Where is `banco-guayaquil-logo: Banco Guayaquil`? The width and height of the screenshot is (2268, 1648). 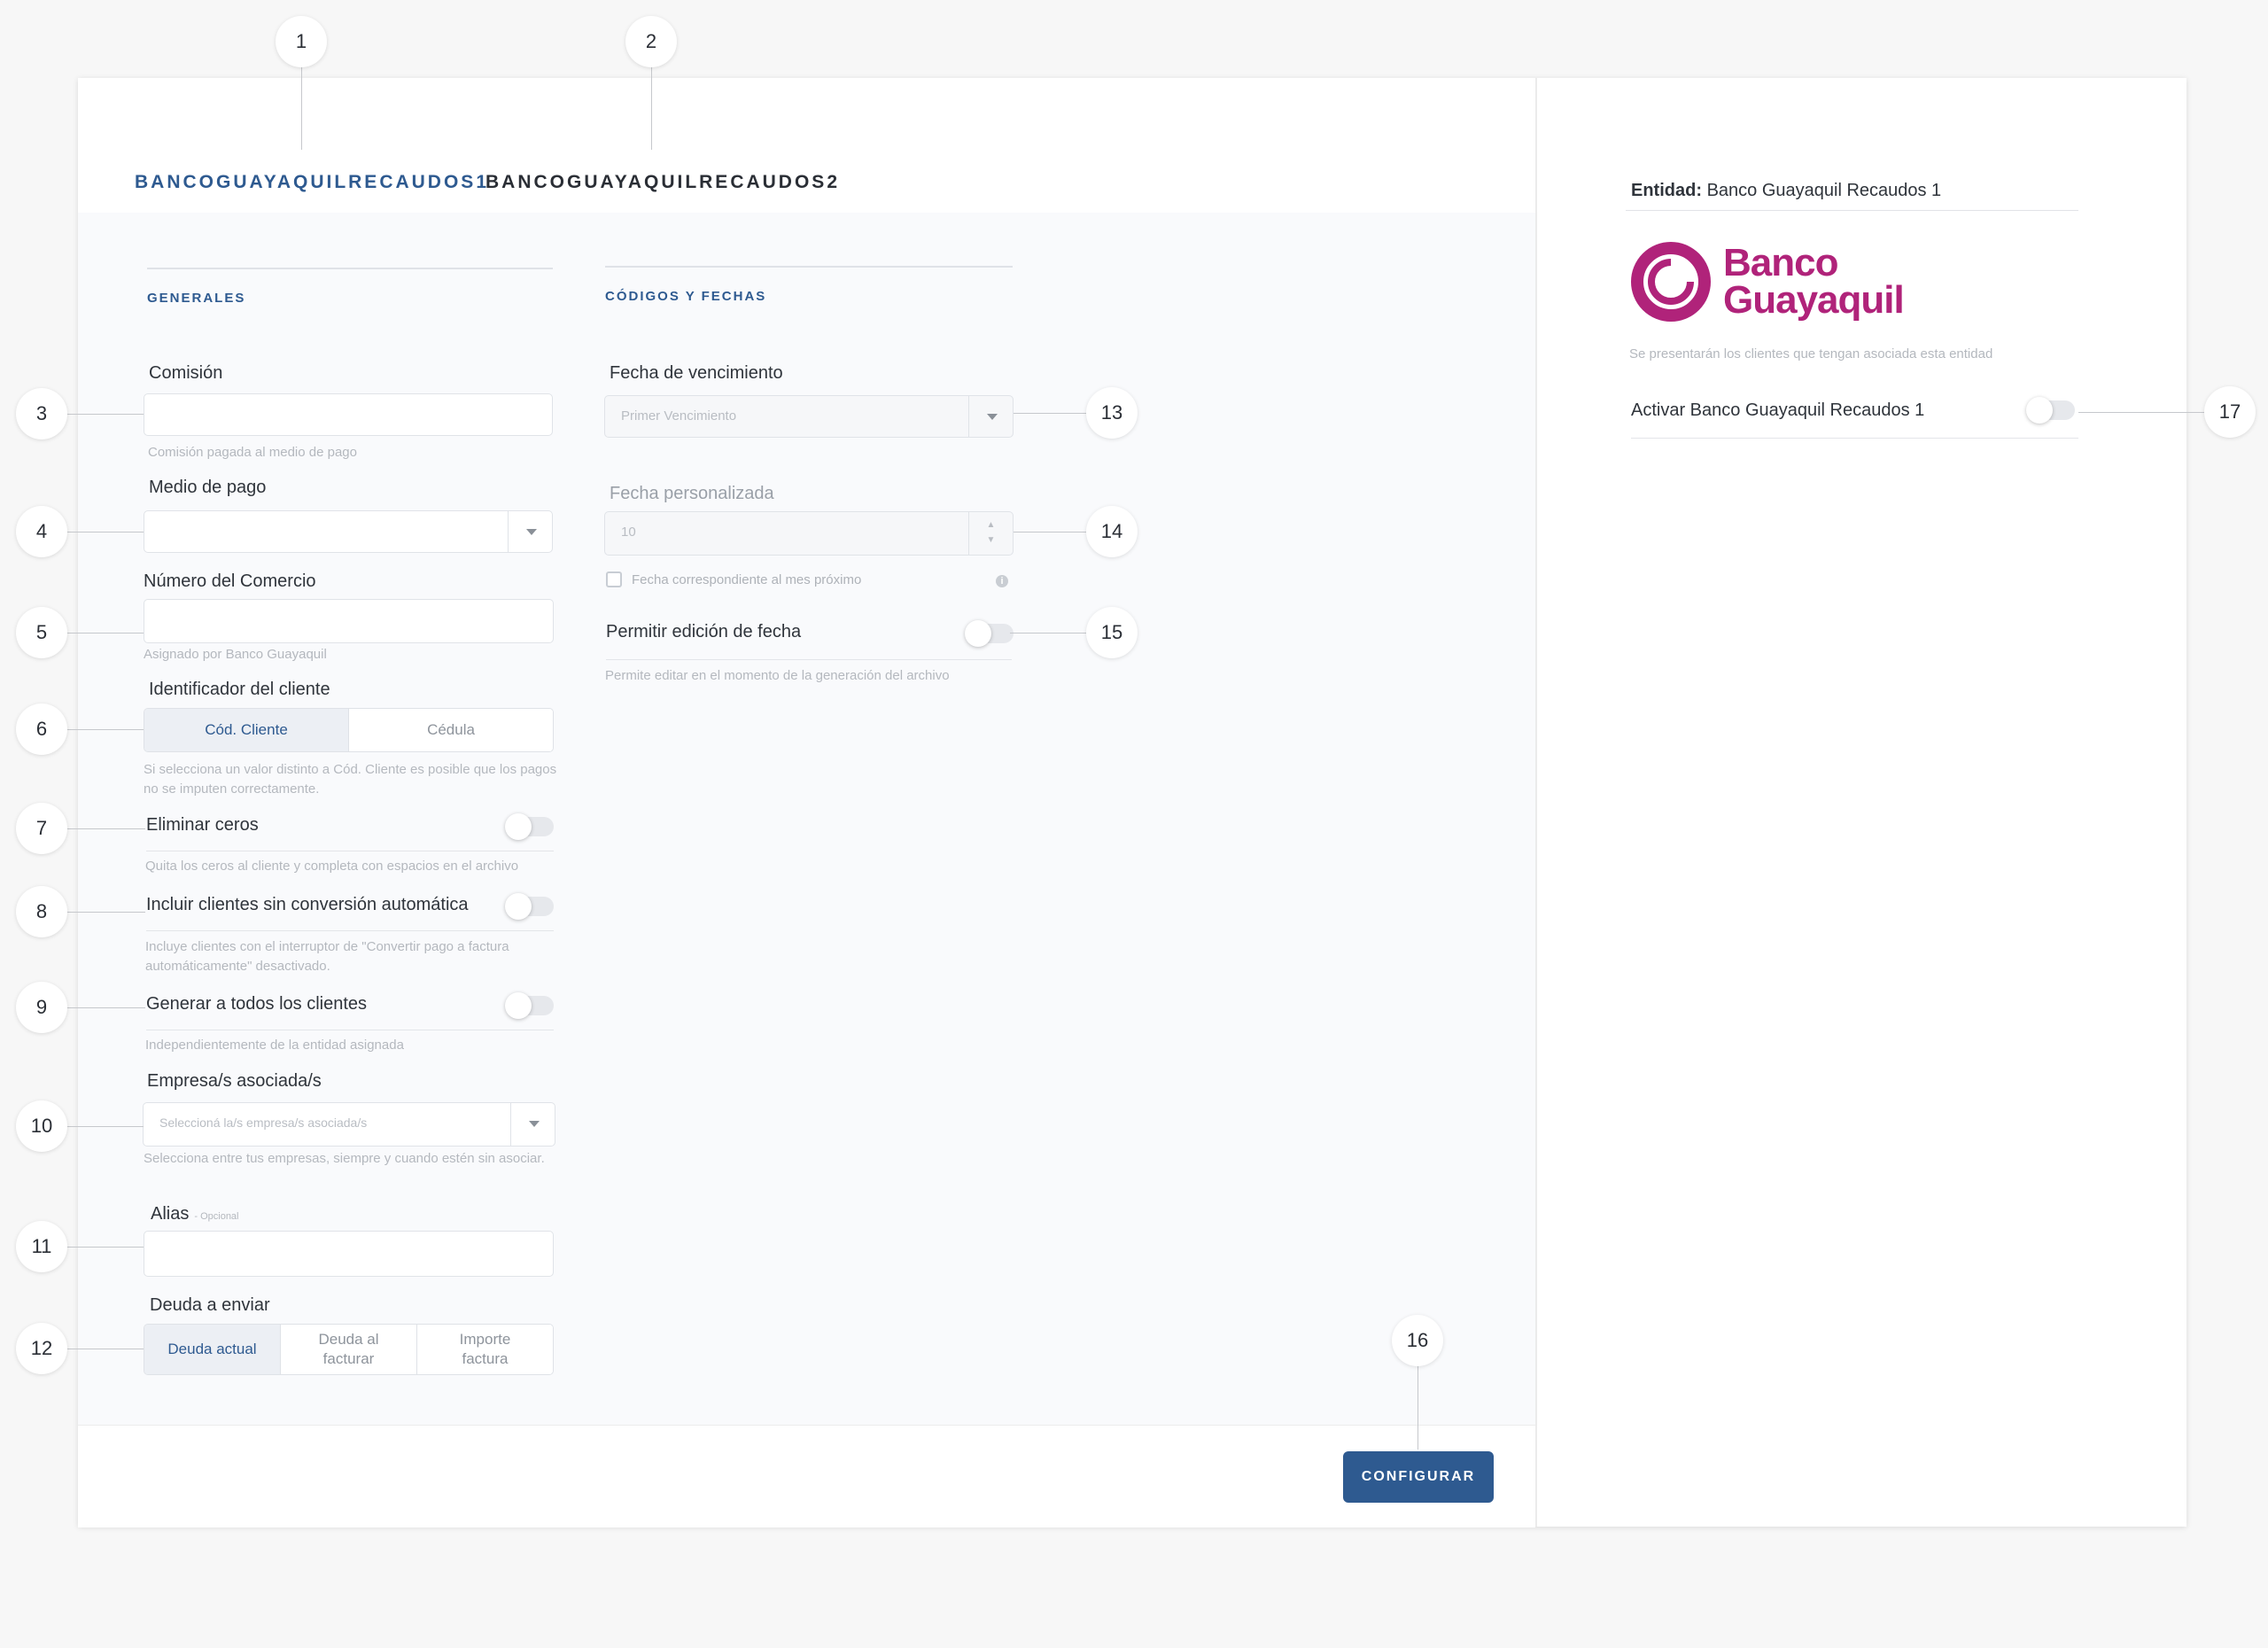 banco-guayaquil-logo: Banco Guayaquil is located at coordinates (1814, 281).